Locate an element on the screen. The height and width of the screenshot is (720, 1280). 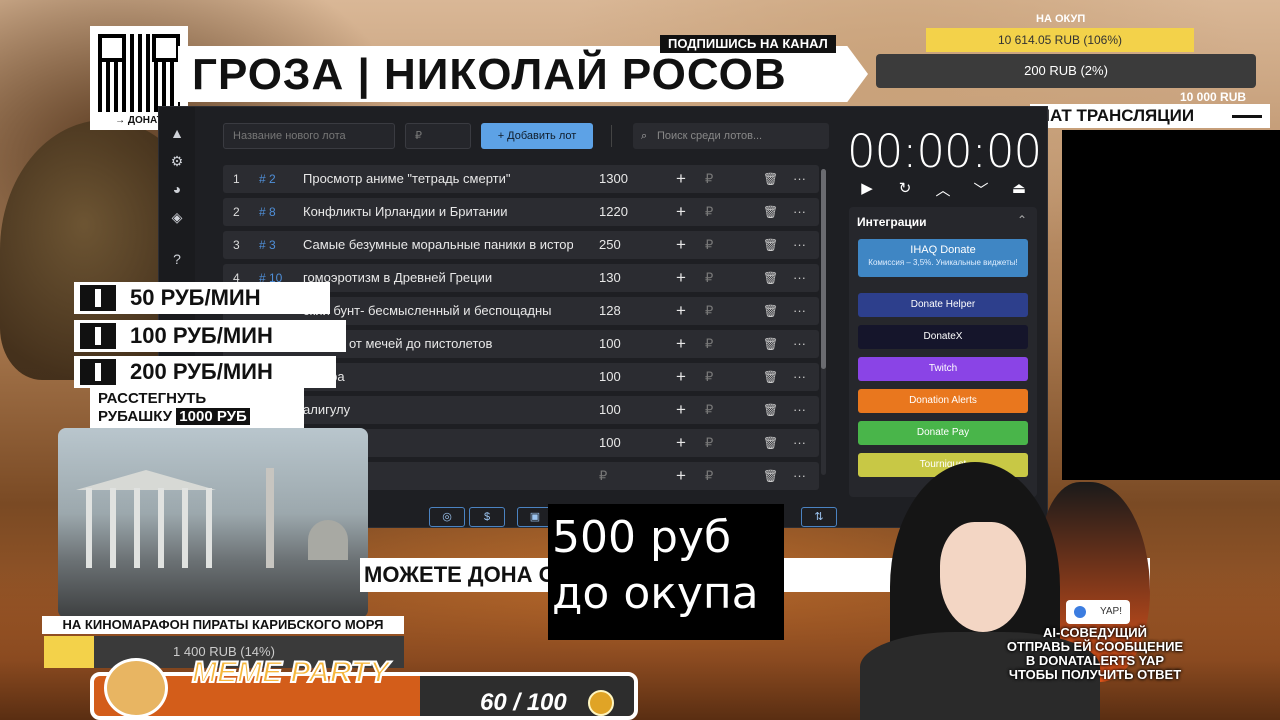
doge-icon is located at coordinates (136, 688).